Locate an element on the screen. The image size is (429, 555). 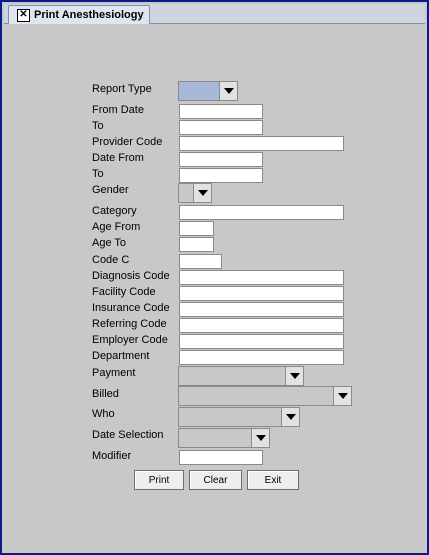
date-selection-label: Date Selection is located at coordinates (128, 435).